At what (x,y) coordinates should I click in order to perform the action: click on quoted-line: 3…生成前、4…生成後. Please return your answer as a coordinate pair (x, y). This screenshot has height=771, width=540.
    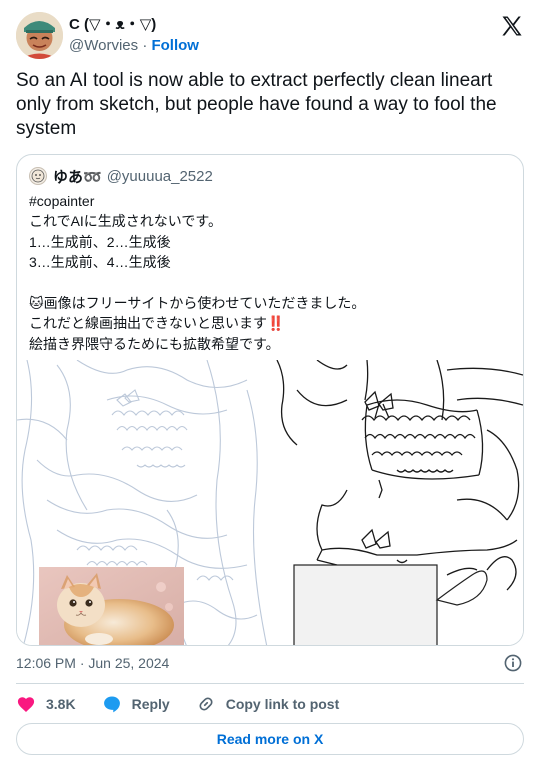
    Looking at the image, I should click on (100, 262).